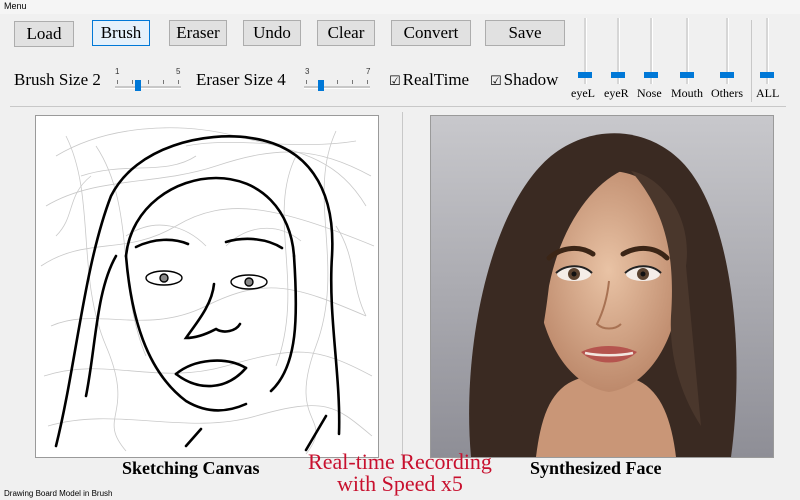 This screenshot has height=500, width=800. I want to click on mouth-slider, so click(687, 51).